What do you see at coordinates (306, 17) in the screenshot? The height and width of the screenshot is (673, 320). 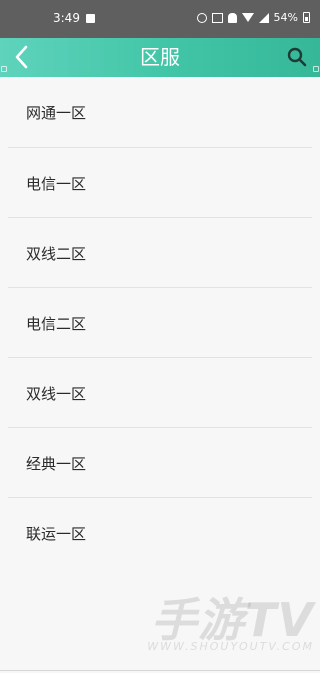 I see `battery-icon` at bounding box center [306, 17].